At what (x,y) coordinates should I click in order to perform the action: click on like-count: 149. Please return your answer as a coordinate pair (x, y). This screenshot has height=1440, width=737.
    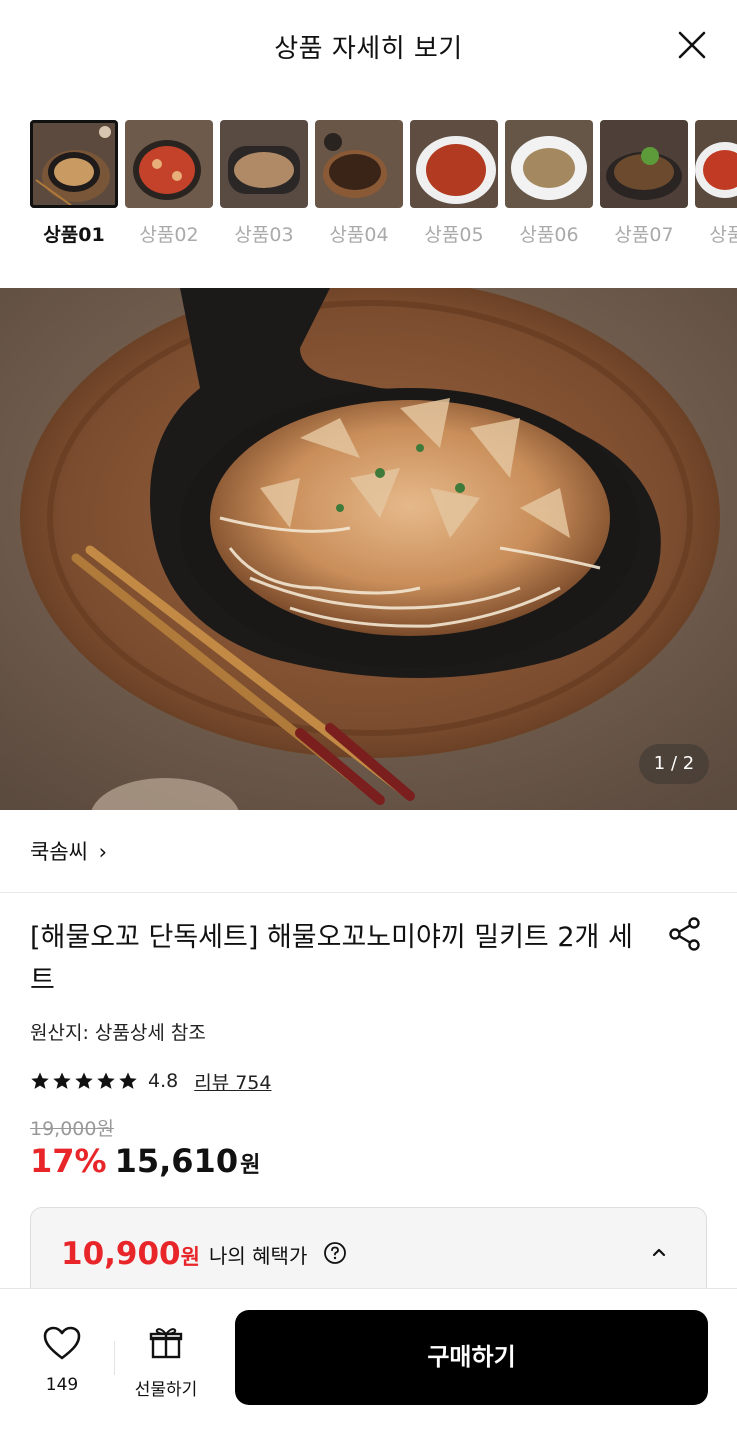
    Looking at the image, I should click on (62, 1385).